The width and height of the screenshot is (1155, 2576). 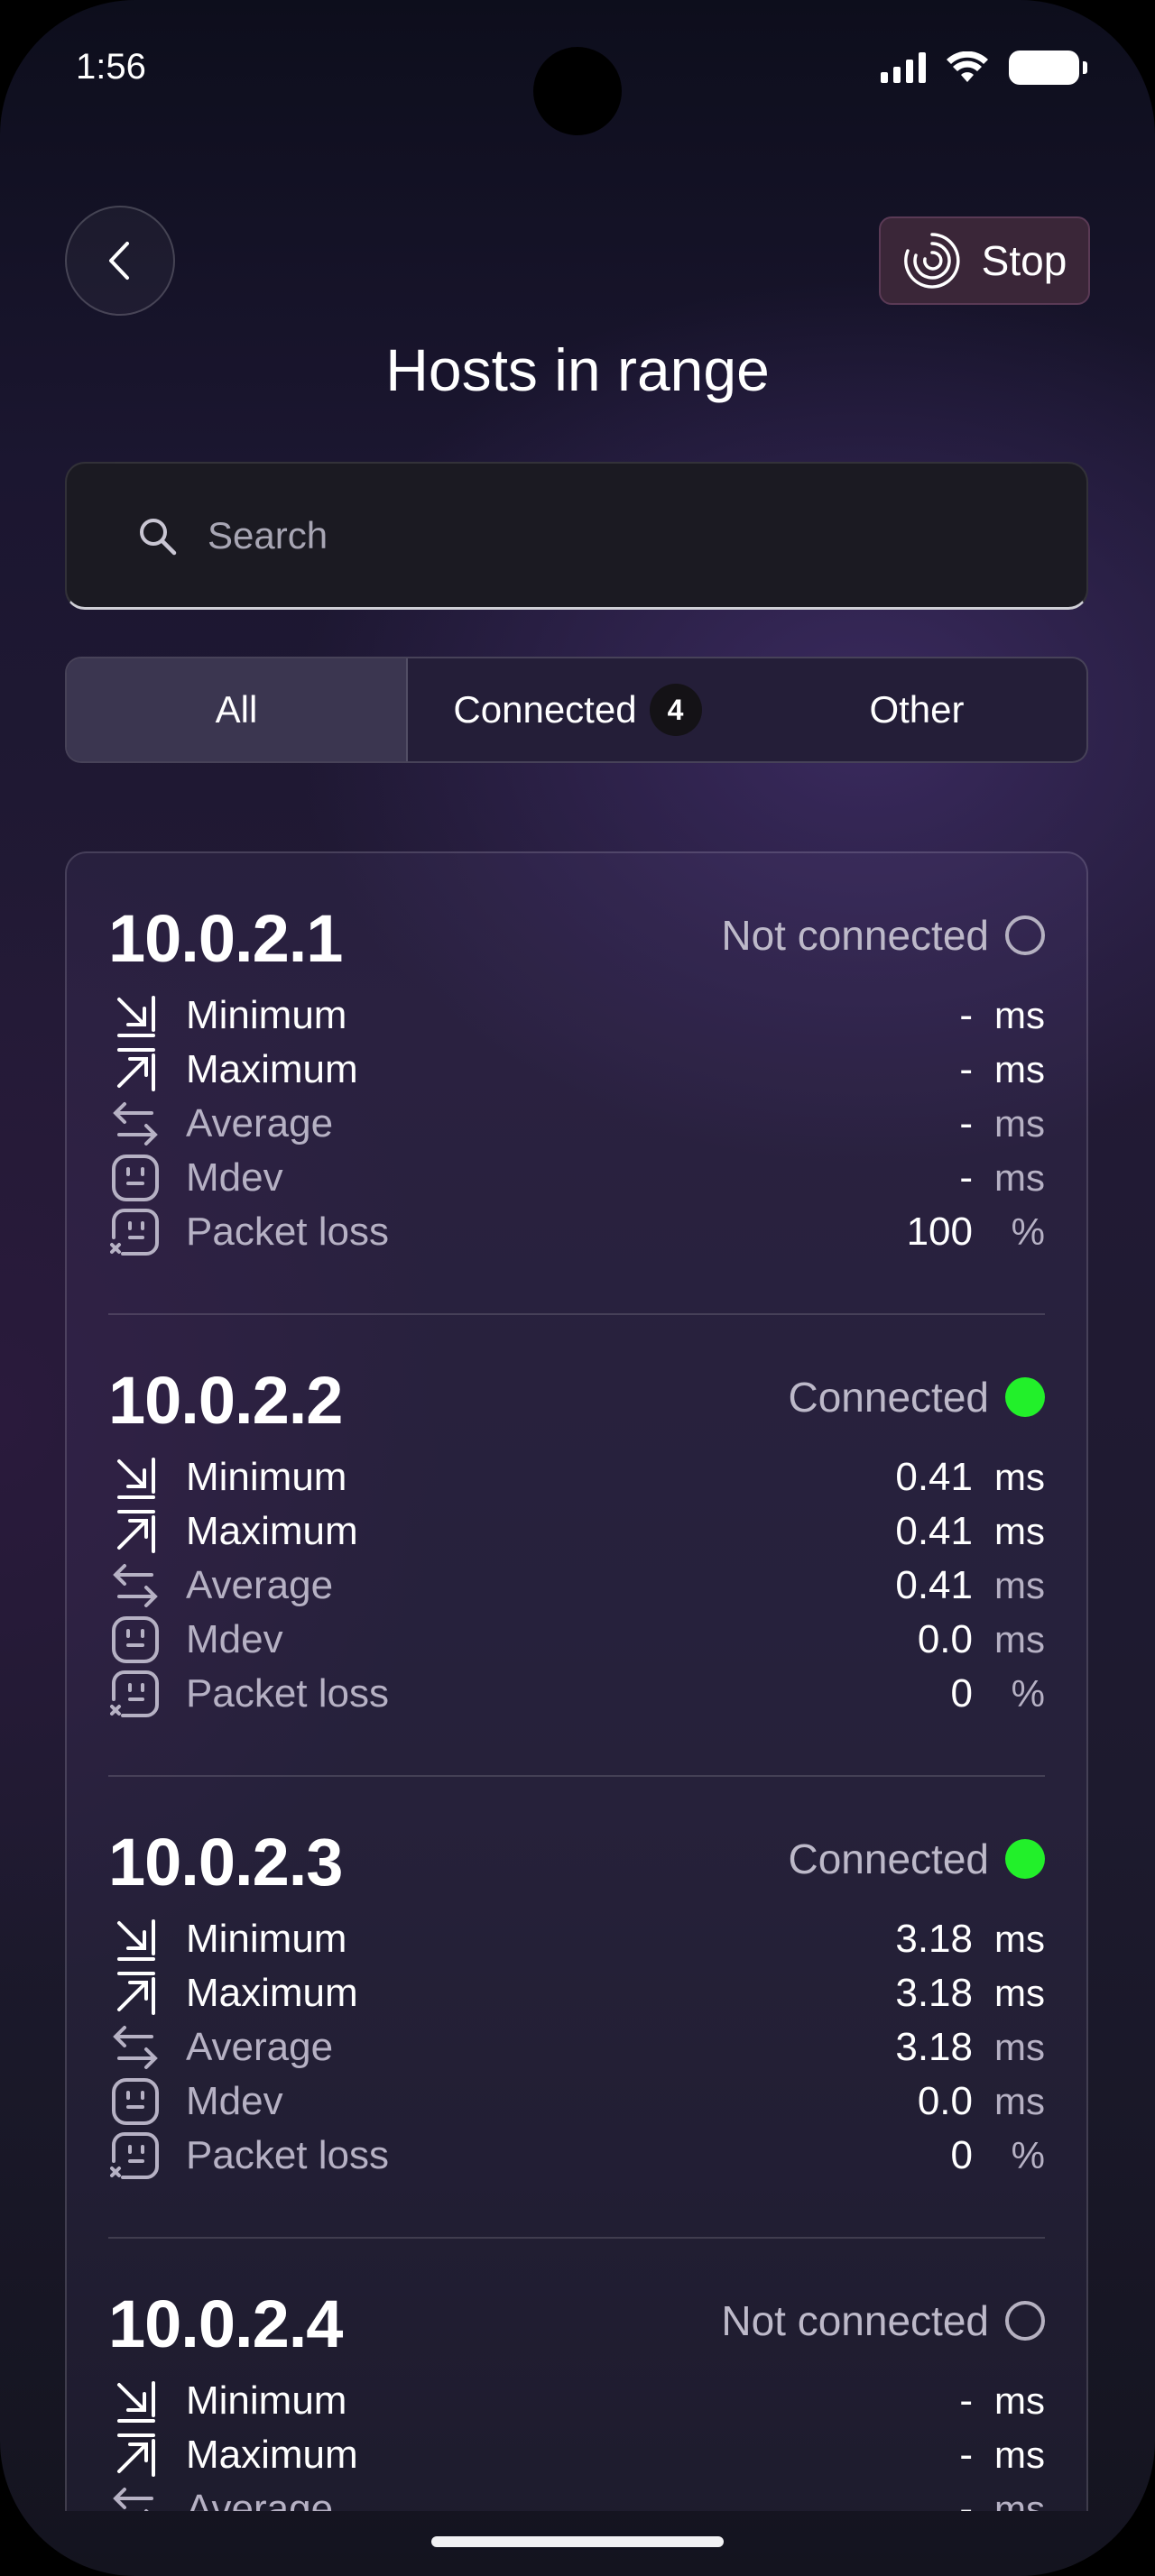 I want to click on metric-average: Average 0.41 ms, so click(x=576, y=1586).